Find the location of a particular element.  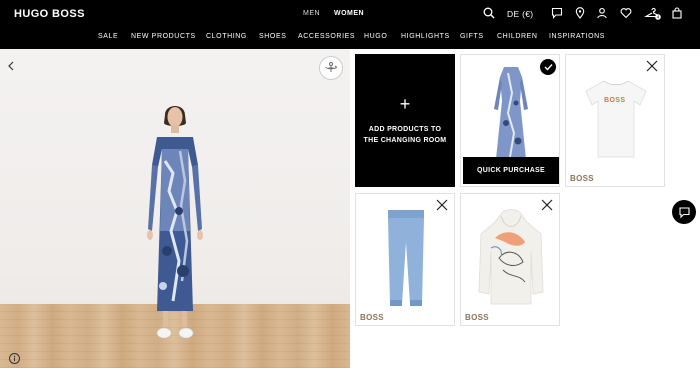

tshirt-image is located at coordinates (616, 119).